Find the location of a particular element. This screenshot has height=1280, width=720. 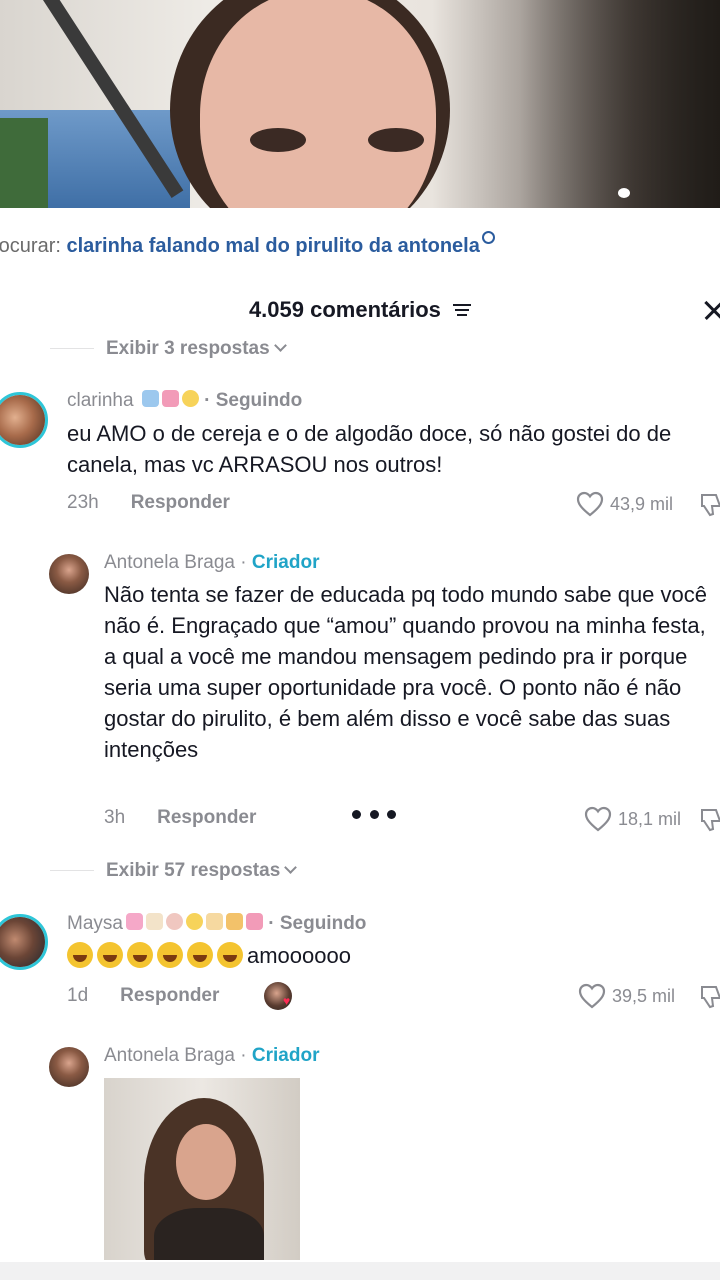

video-person-eye-left is located at coordinates (278, 140).